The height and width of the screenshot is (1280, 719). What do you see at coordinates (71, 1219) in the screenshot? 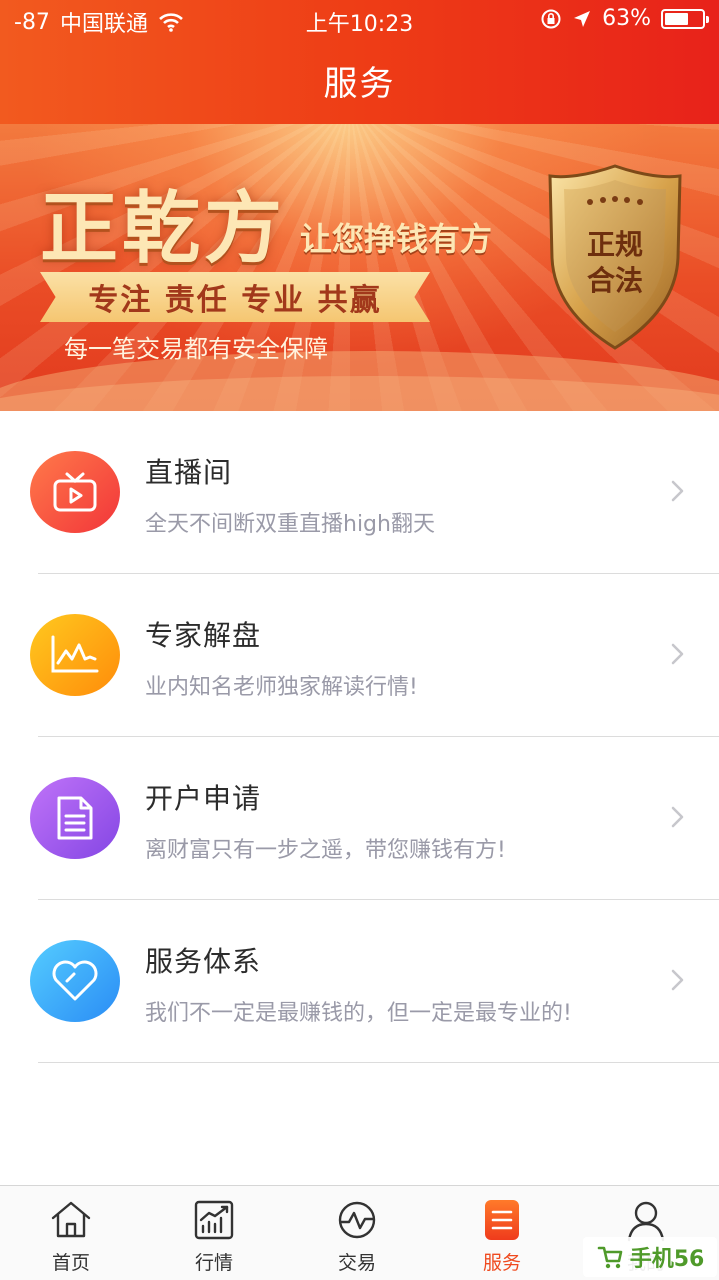
I see `home-icon` at bounding box center [71, 1219].